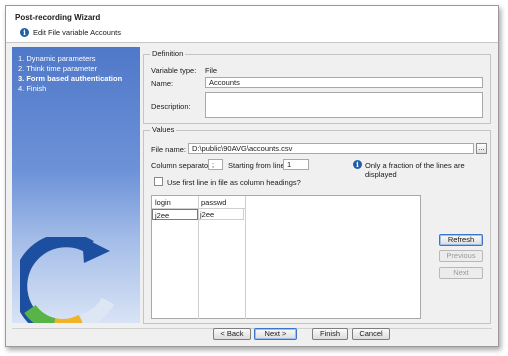 This screenshot has height=356, width=508. Describe the element at coordinates (182, 165) in the screenshot. I see `column-separator-label: Column separator:` at that location.